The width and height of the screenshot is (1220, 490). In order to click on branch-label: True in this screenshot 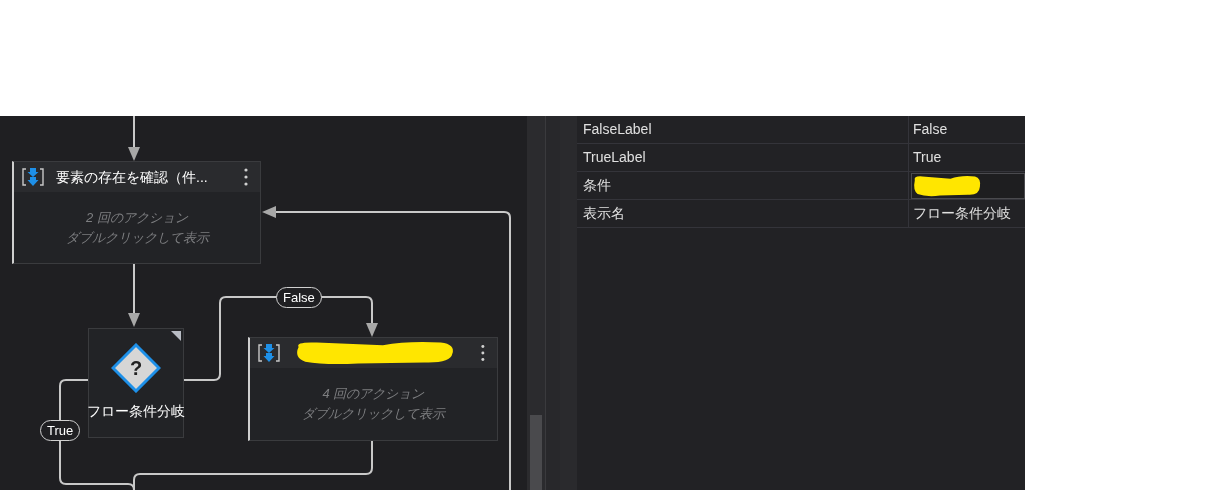, I will do `click(60, 430)`.